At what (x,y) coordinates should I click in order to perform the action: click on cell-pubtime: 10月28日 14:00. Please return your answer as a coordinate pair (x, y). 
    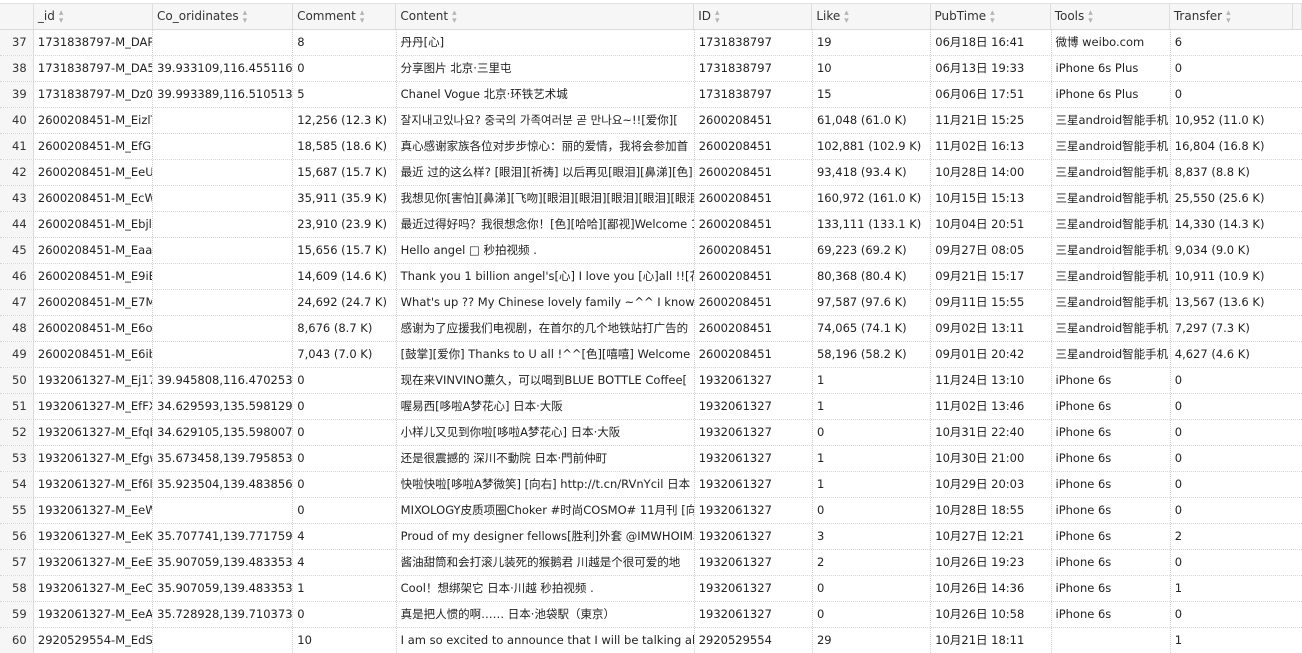
    Looking at the image, I should click on (991, 172).